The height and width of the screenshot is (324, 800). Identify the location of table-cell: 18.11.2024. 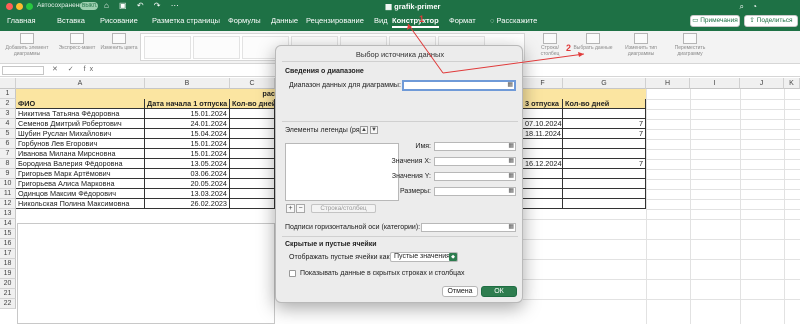
(543, 134).